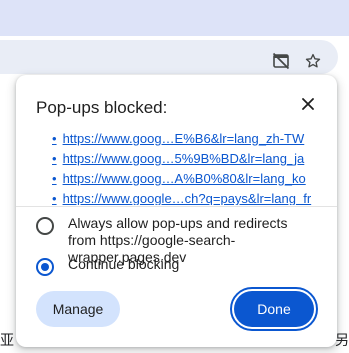 Image resolution: width=349 pixels, height=353 pixels. Describe the element at coordinates (281, 61) in the screenshot. I see `popup-blocked-icon` at that location.